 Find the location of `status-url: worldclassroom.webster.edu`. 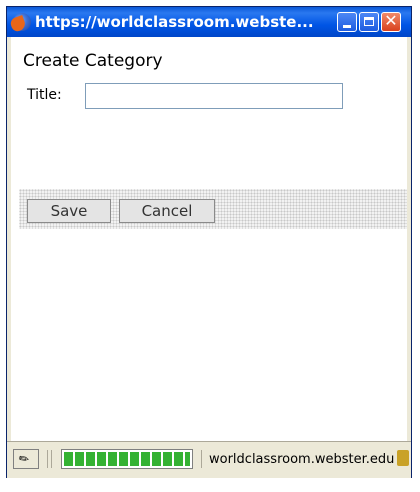

status-url: worldclassroom.webster.edu is located at coordinates (302, 459).